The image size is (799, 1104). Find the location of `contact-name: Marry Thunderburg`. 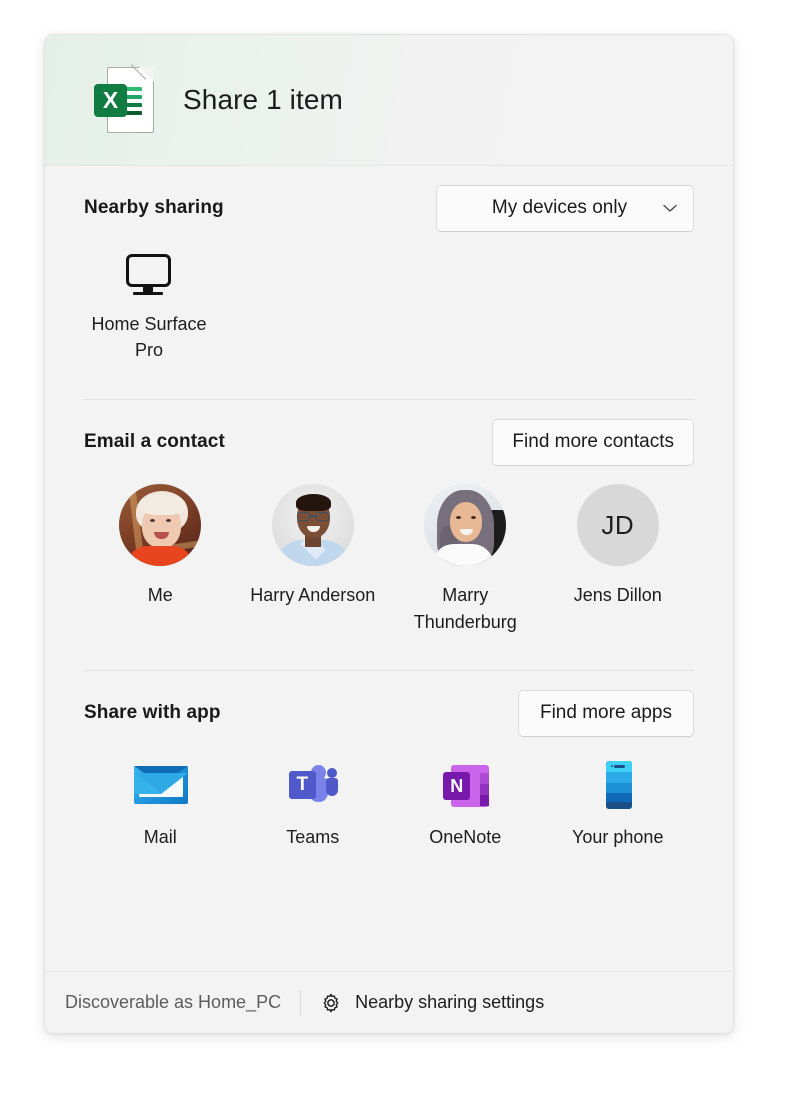

contact-name: Marry Thunderburg is located at coordinates (465, 608).